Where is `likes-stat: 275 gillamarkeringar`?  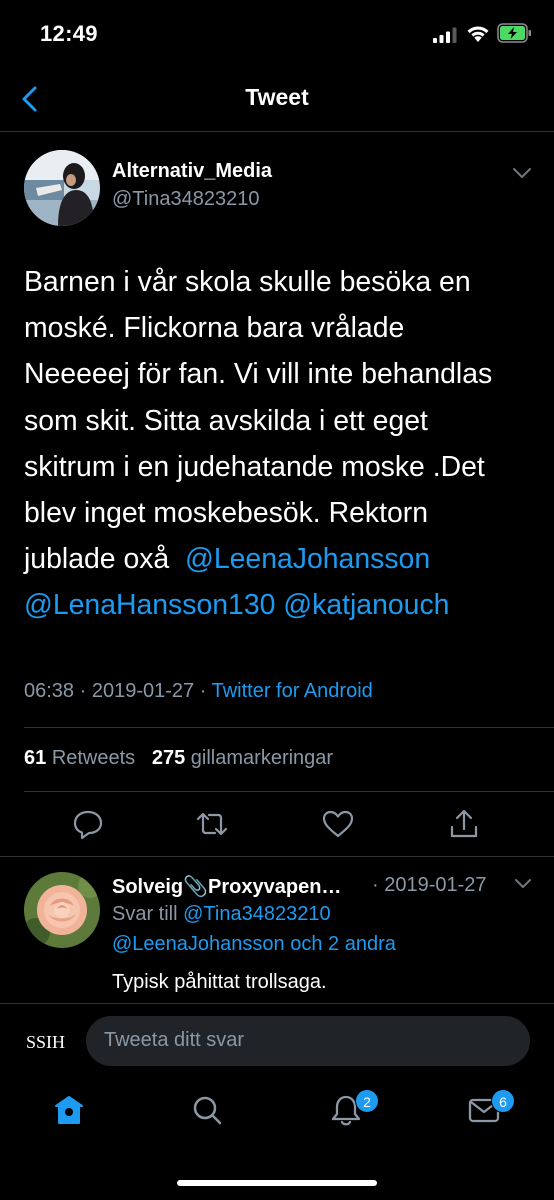 likes-stat: 275 gillamarkeringar is located at coordinates (242, 758).